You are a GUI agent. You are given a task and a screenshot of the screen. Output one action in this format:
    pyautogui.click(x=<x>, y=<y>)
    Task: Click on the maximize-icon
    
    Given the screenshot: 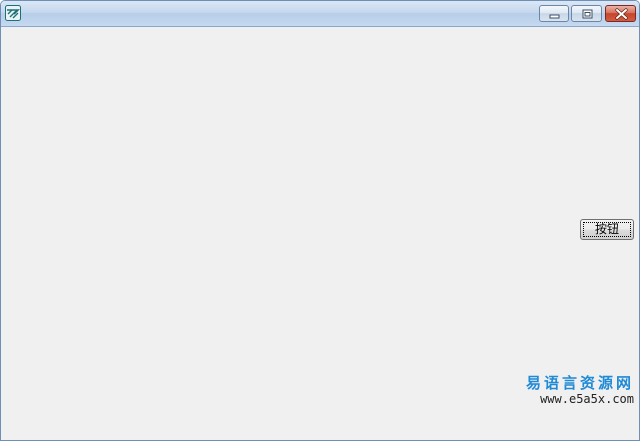 What is the action you would take?
    pyautogui.click(x=587, y=14)
    